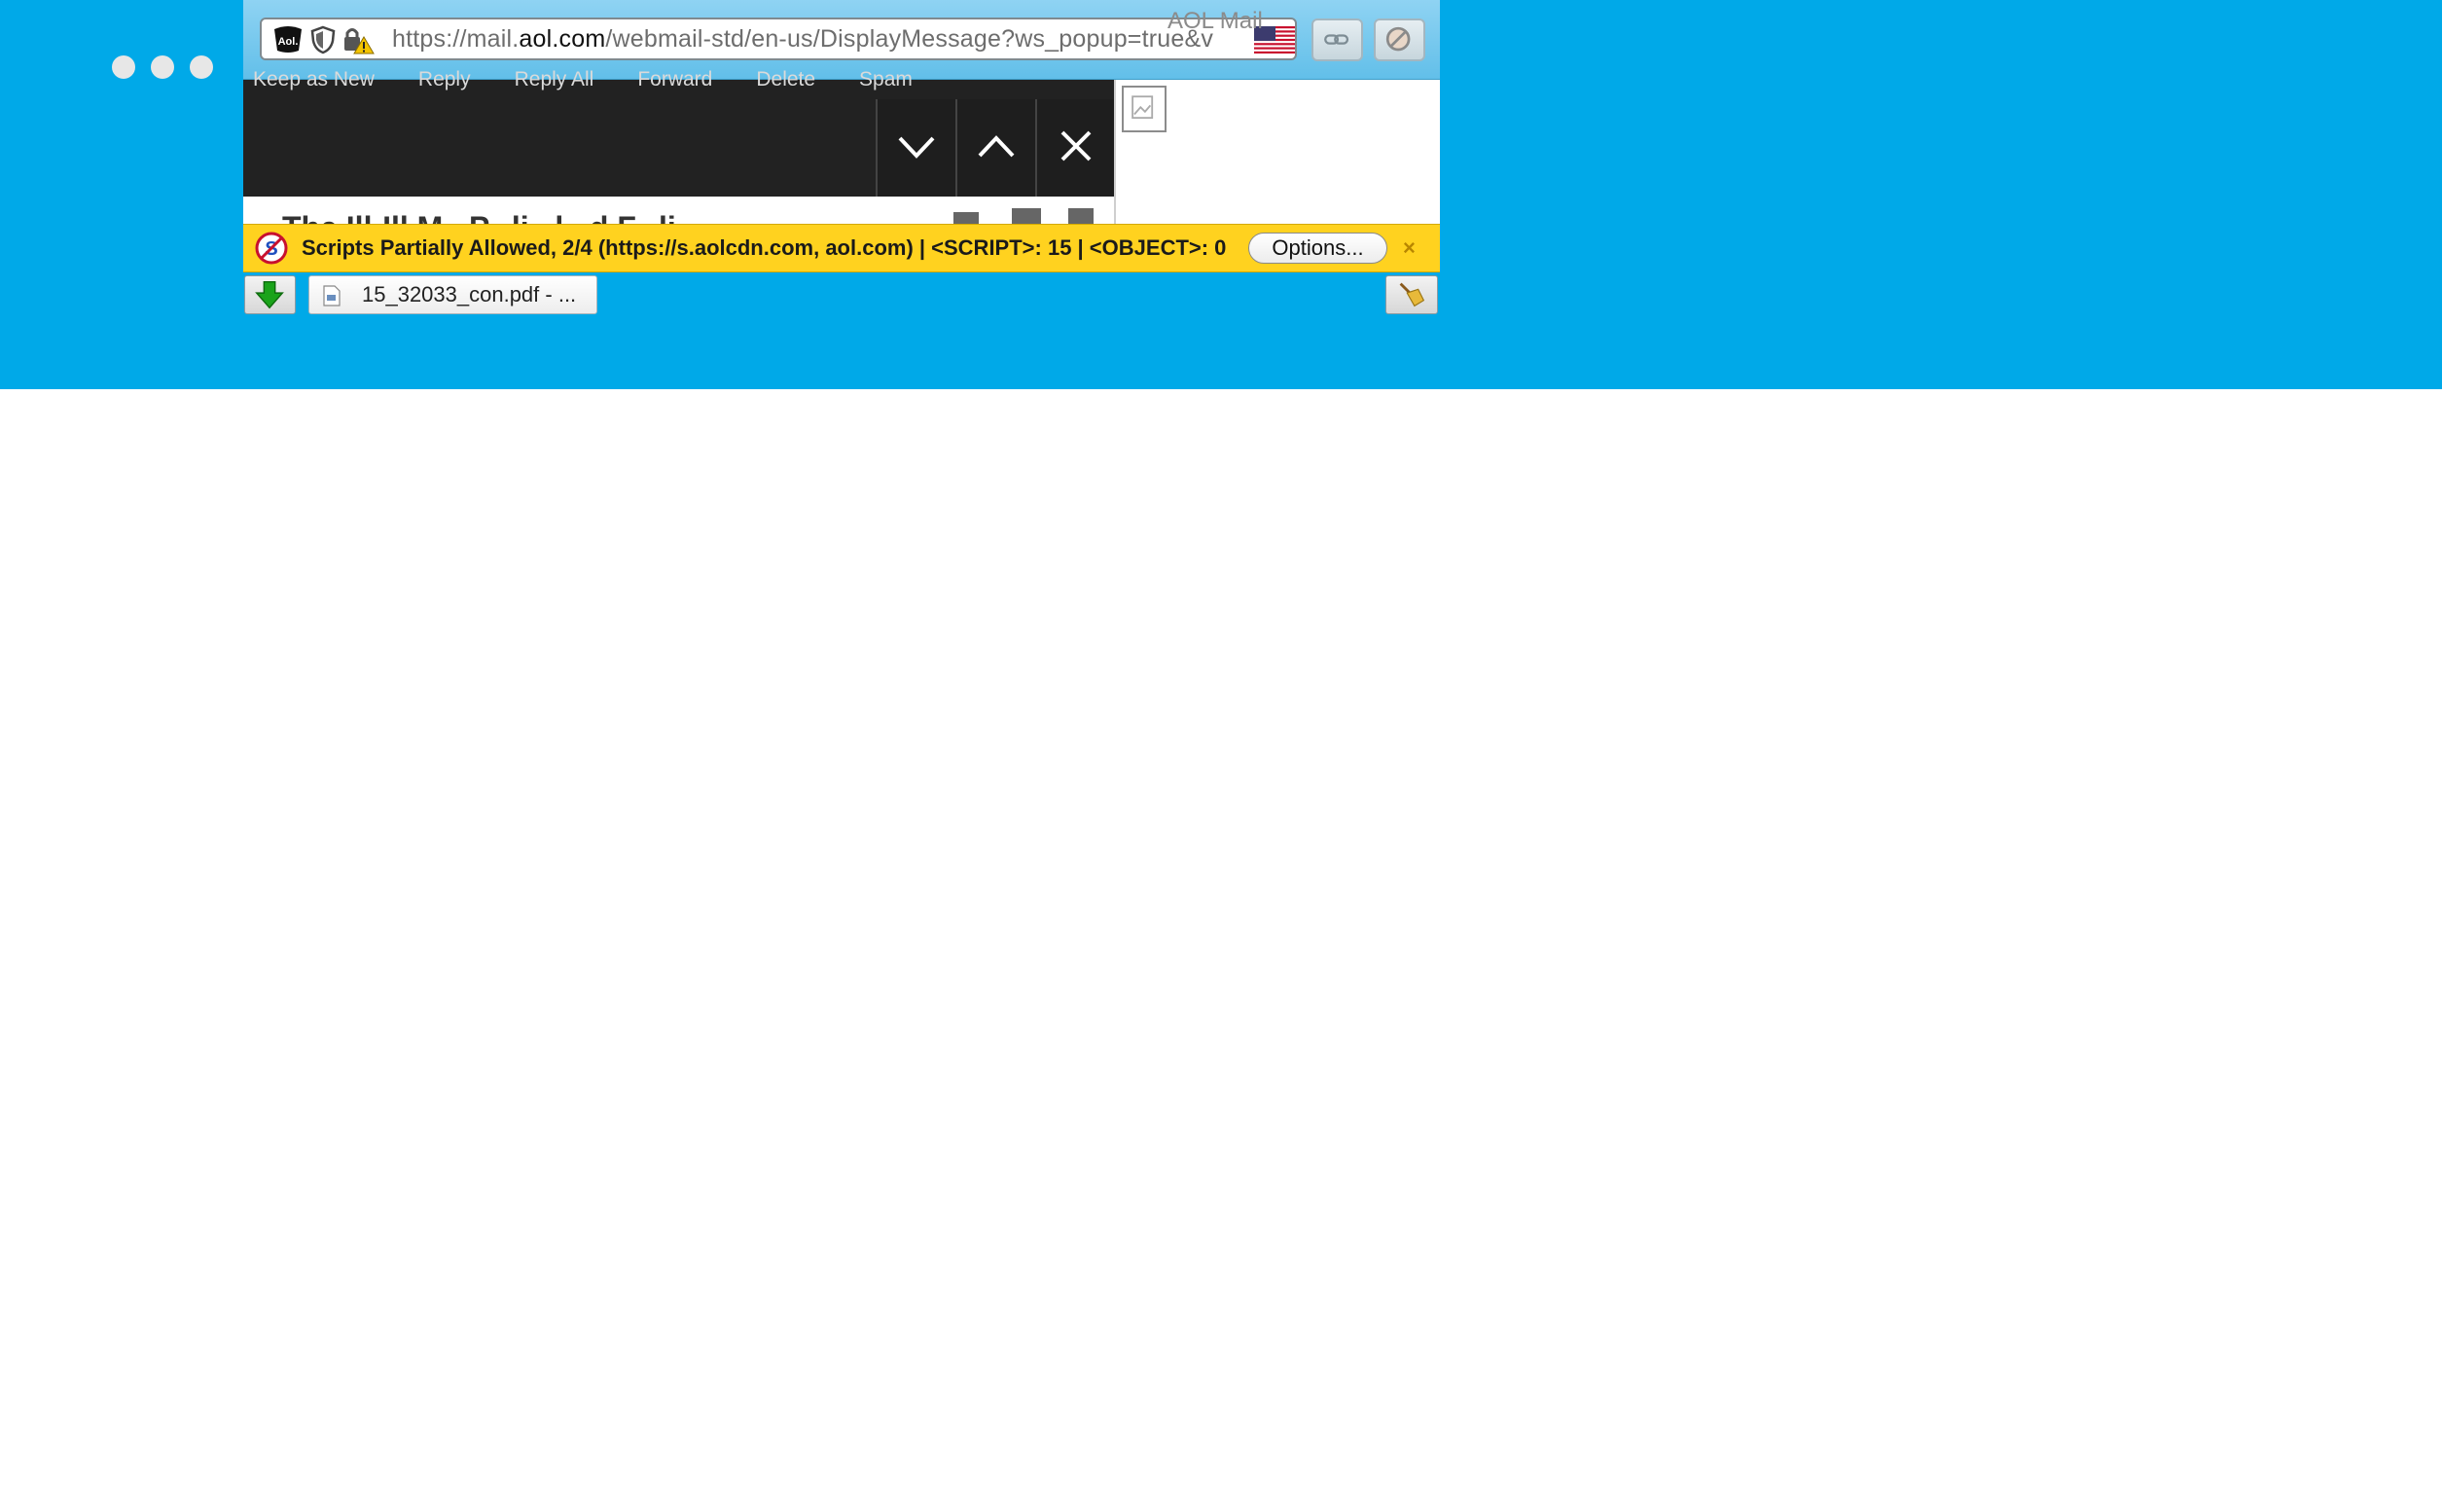 The height and width of the screenshot is (1512, 2442). I want to click on aol-favicon-icon: Aol., so click(288, 39).